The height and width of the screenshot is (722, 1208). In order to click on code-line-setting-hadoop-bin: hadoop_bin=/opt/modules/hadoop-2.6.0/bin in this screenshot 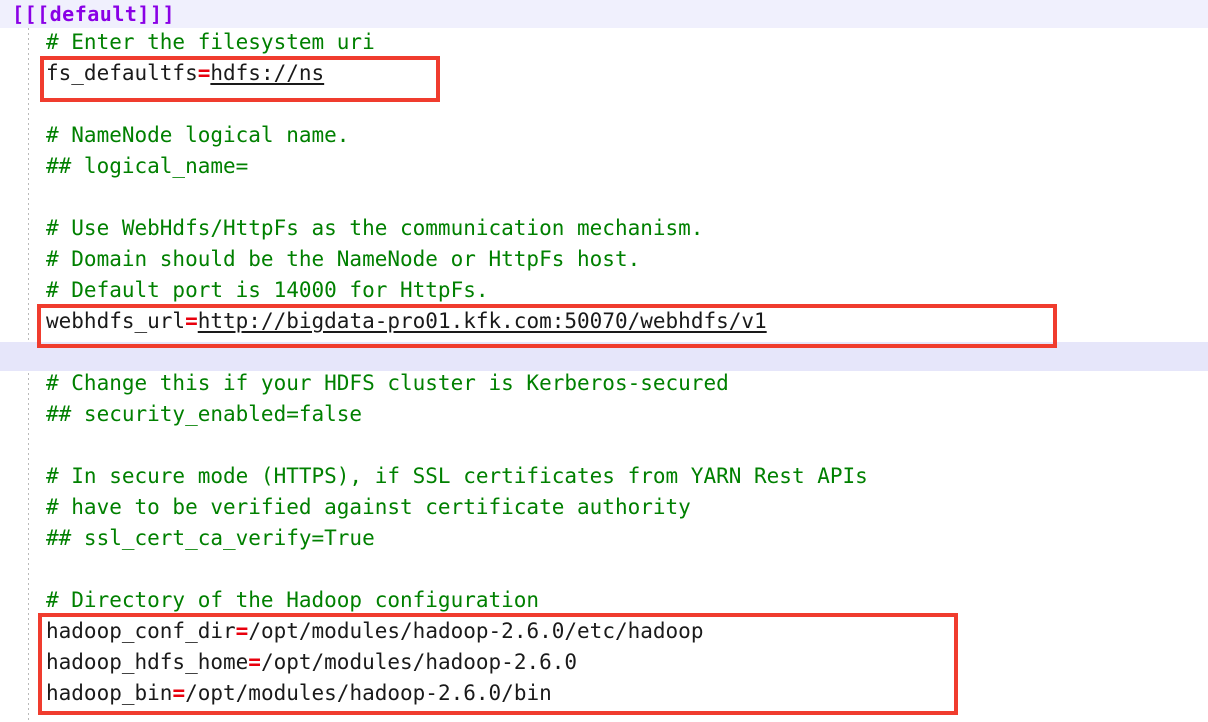, I will do `click(299, 693)`.